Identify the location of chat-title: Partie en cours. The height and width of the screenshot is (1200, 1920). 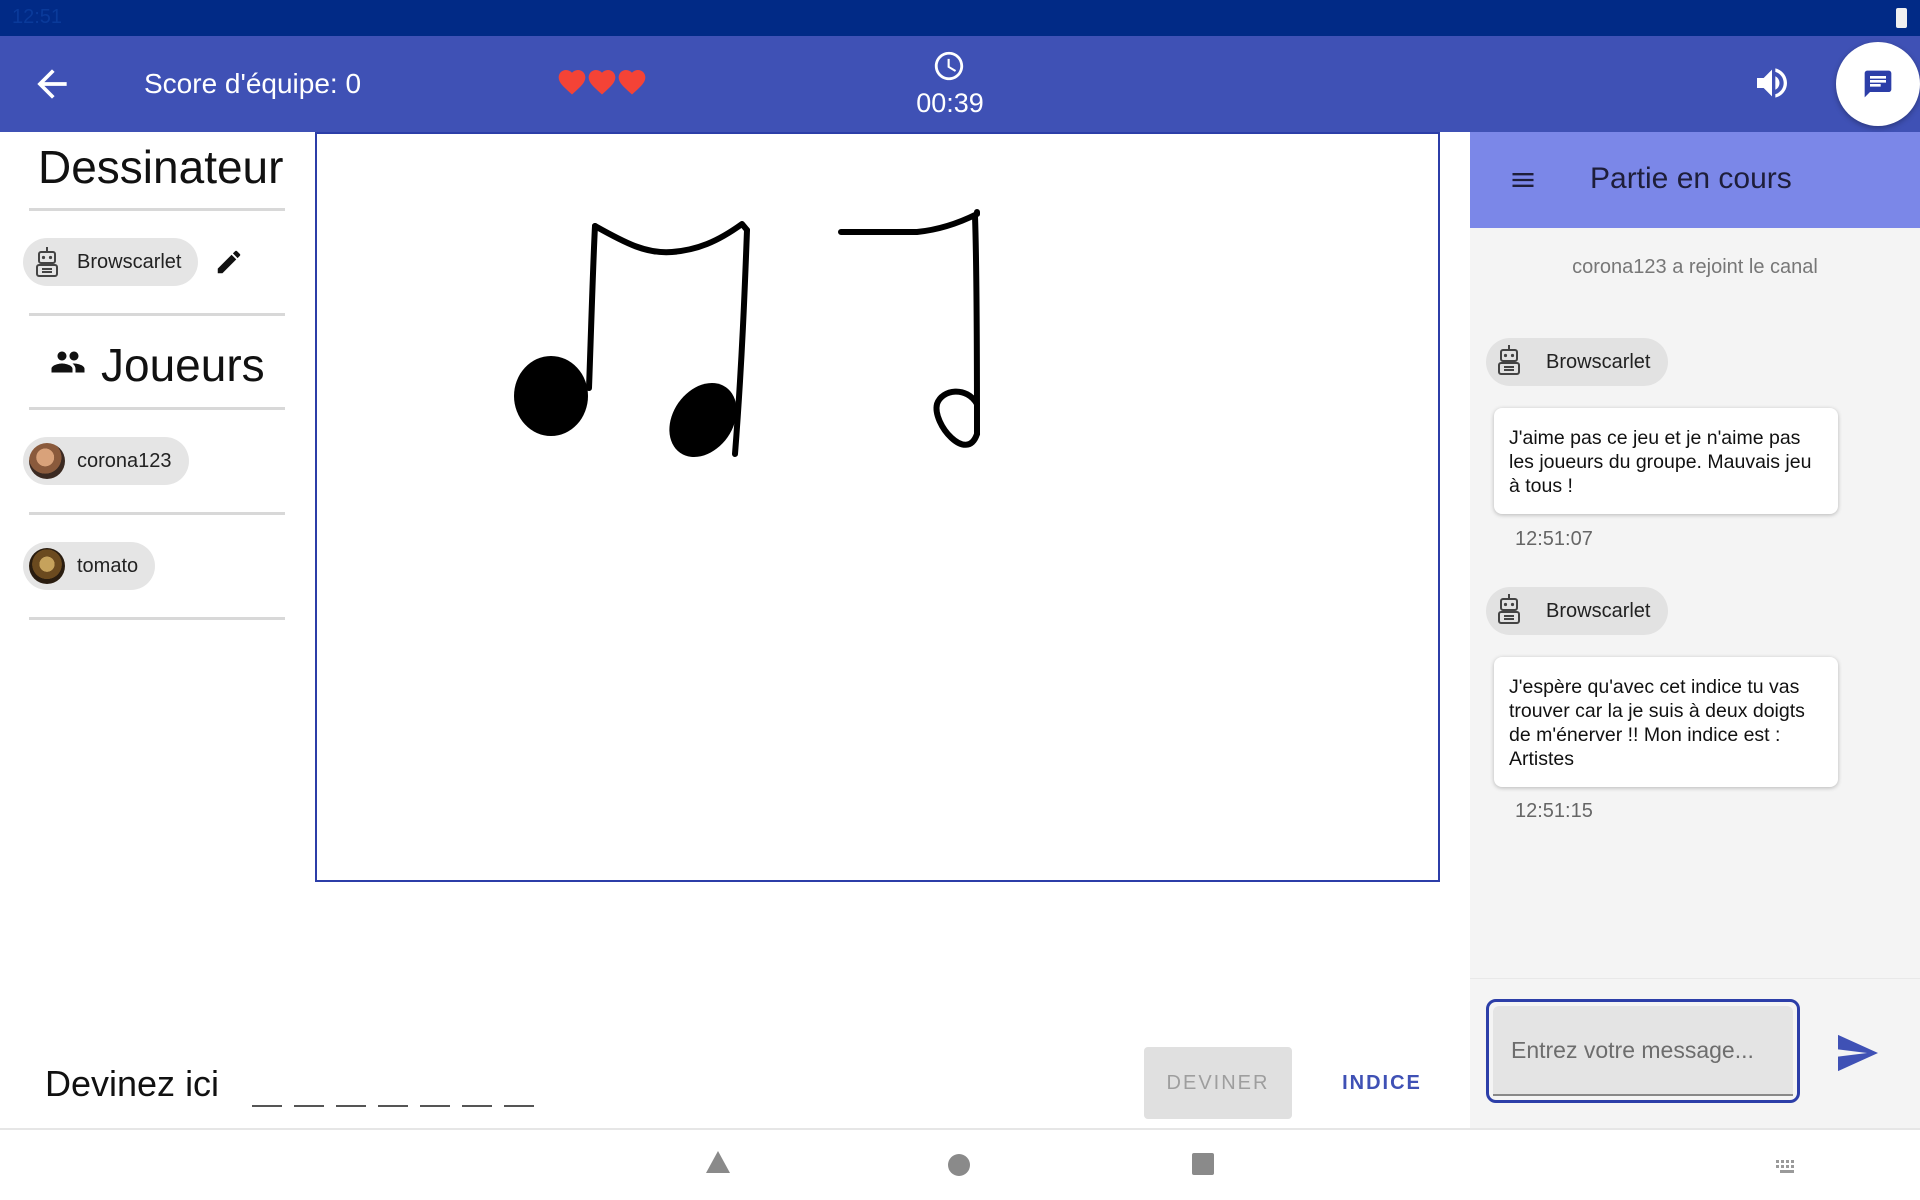
(1691, 178).